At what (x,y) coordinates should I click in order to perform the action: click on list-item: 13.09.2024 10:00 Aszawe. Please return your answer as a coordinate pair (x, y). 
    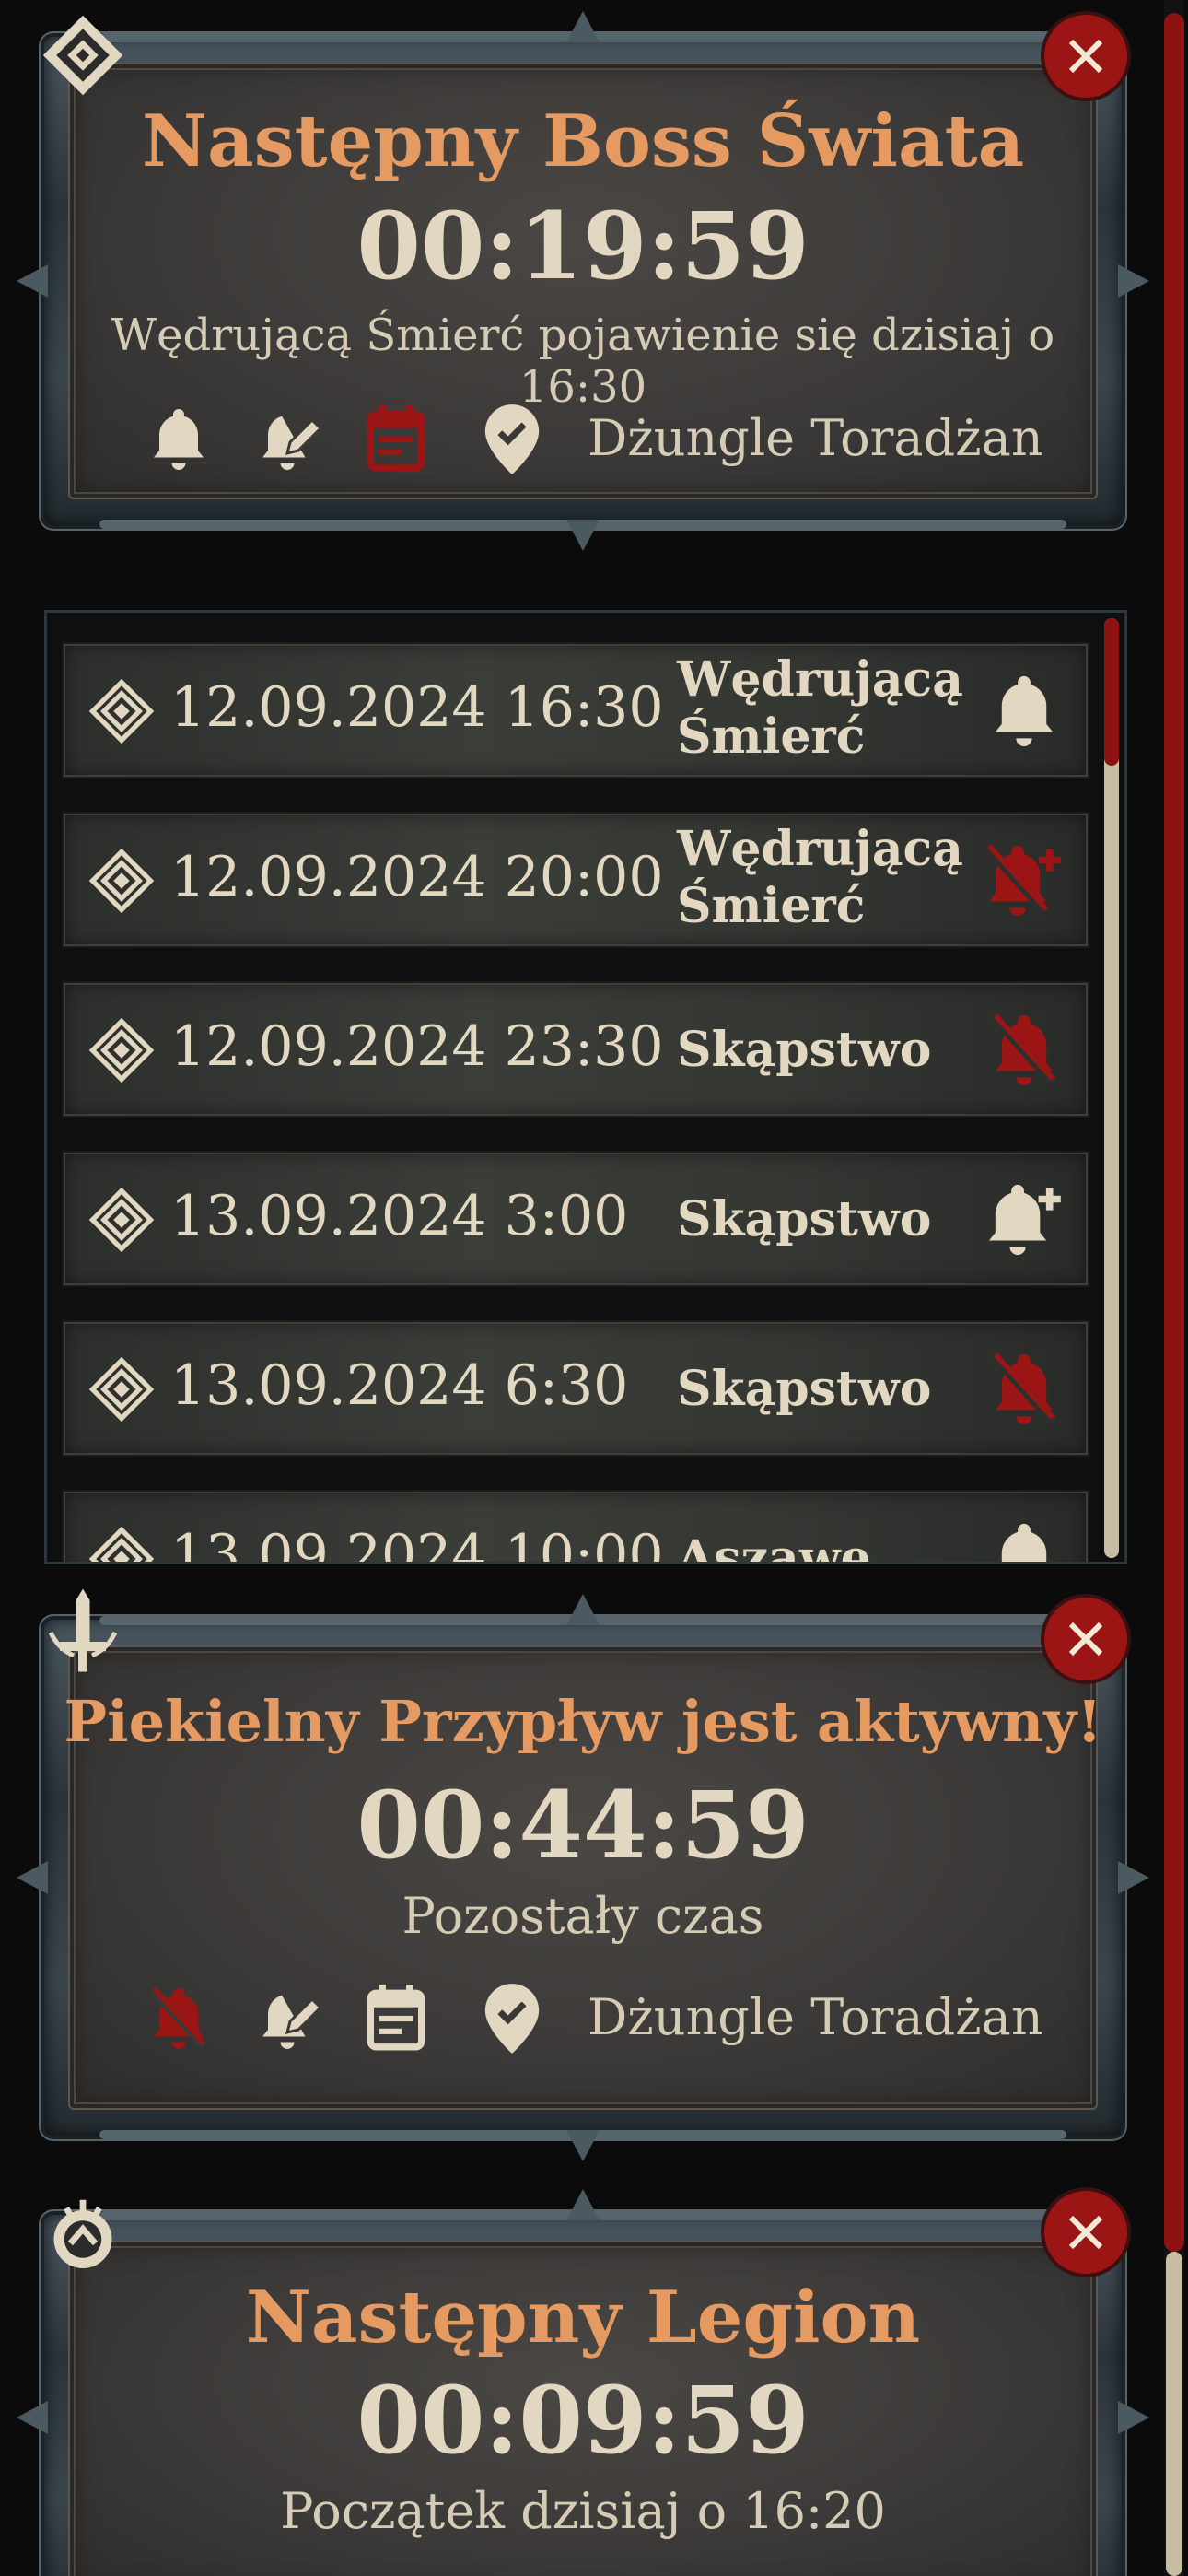
    Looking at the image, I should click on (575, 1527).